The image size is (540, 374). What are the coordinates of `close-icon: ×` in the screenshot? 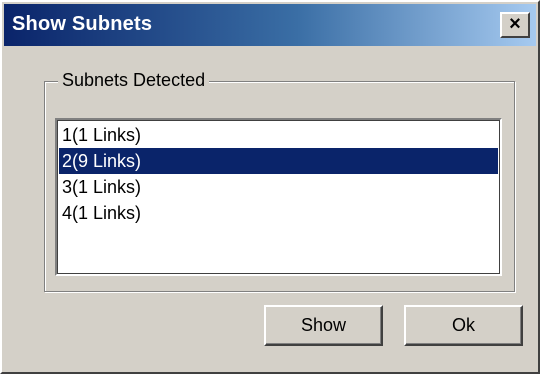 It's located at (515, 24).